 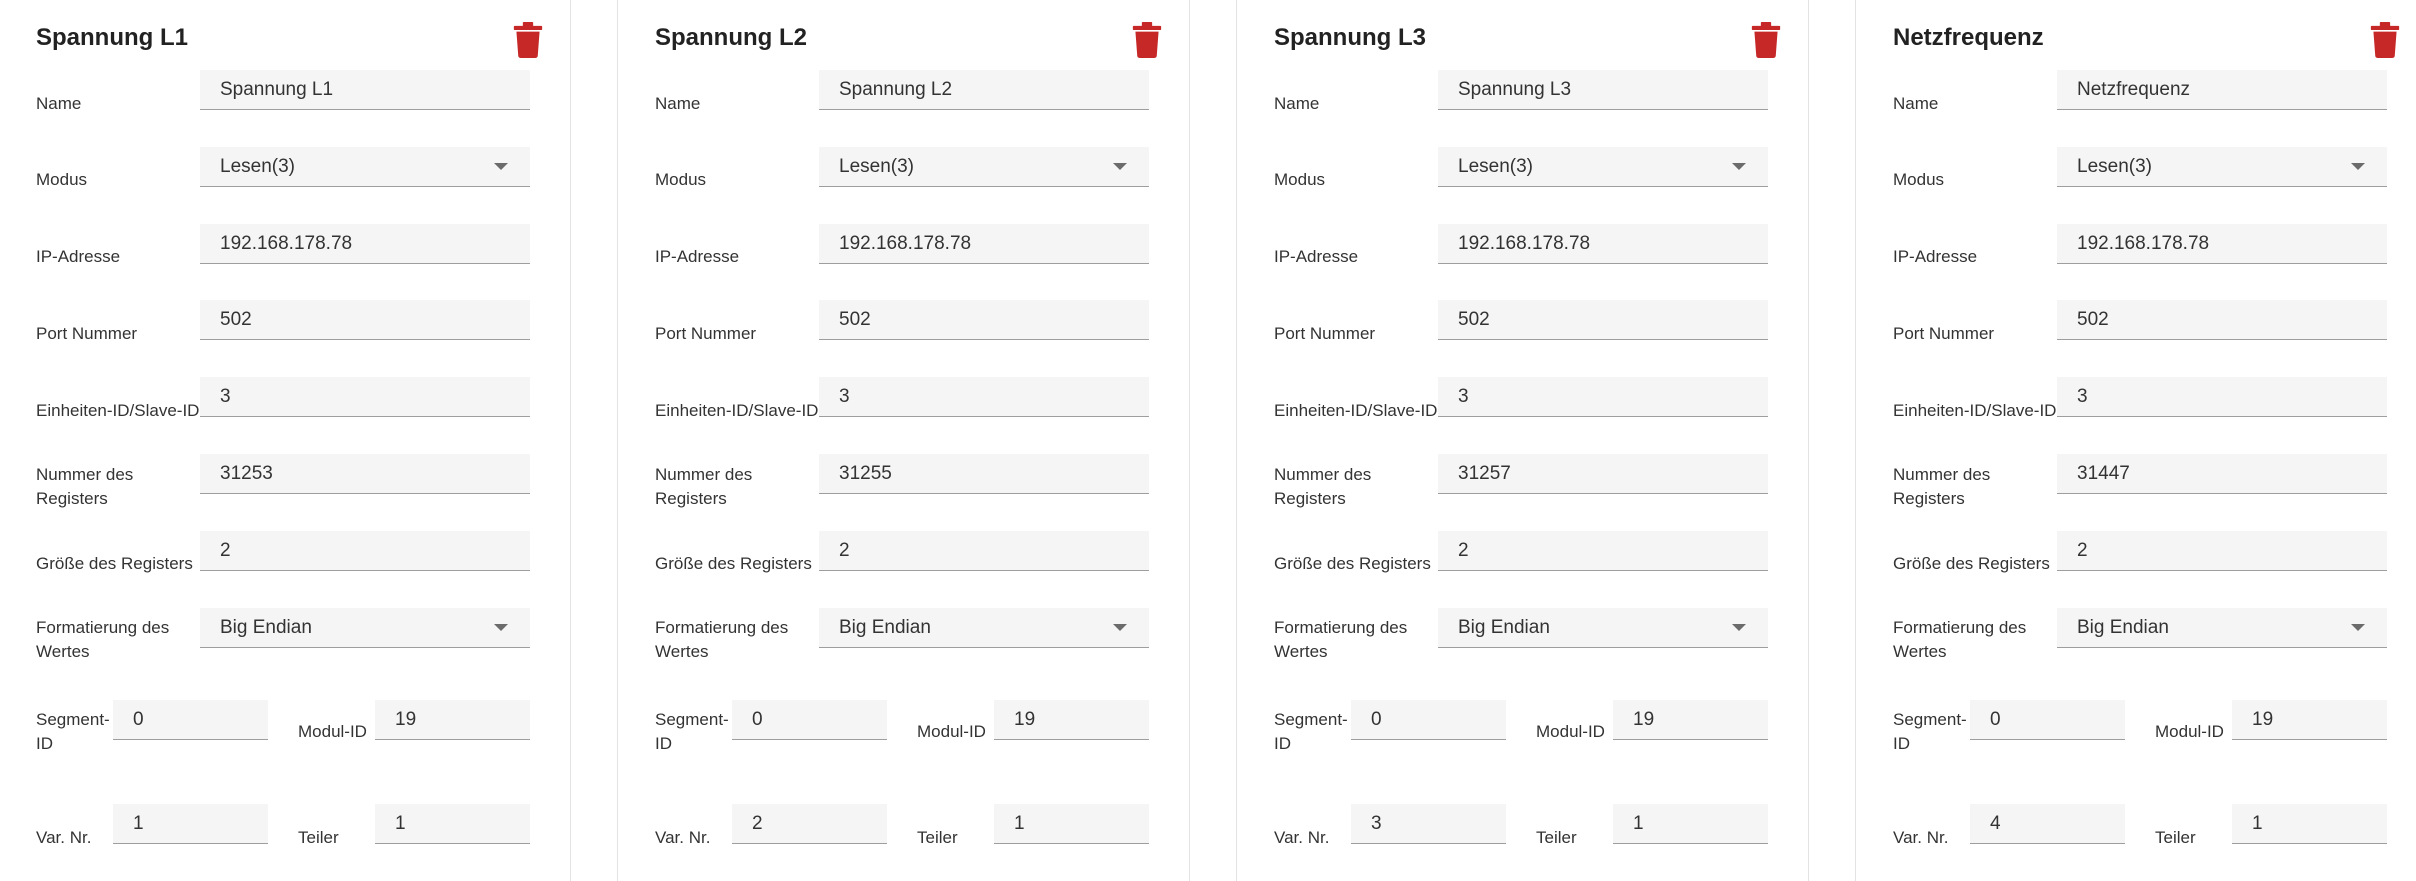 What do you see at coordinates (365, 474) in the screenshot?
I see `register-number-input: 31253` at bounding box center [365, 474].